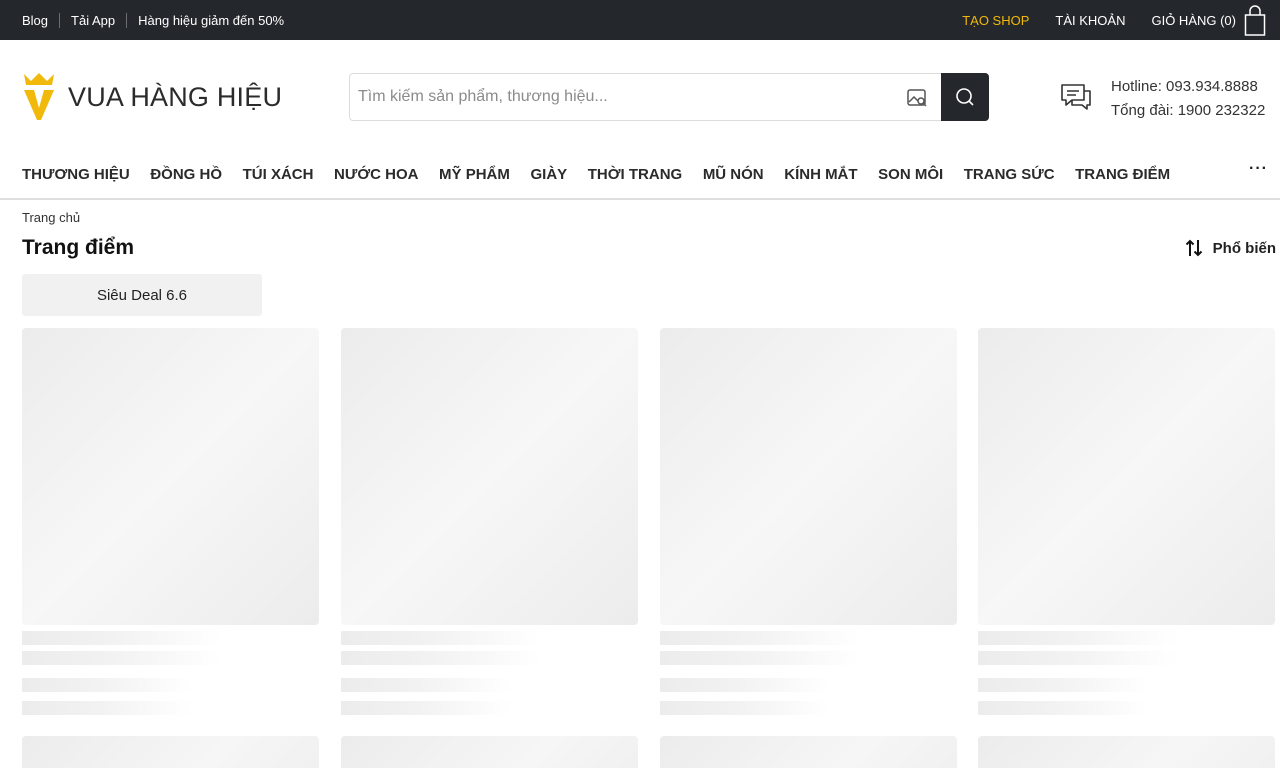 The height and width of the screenshot is (768, 1280). I want to click on switchboard-number: Tổng đài: 1900 232322, so click(1188, 111).